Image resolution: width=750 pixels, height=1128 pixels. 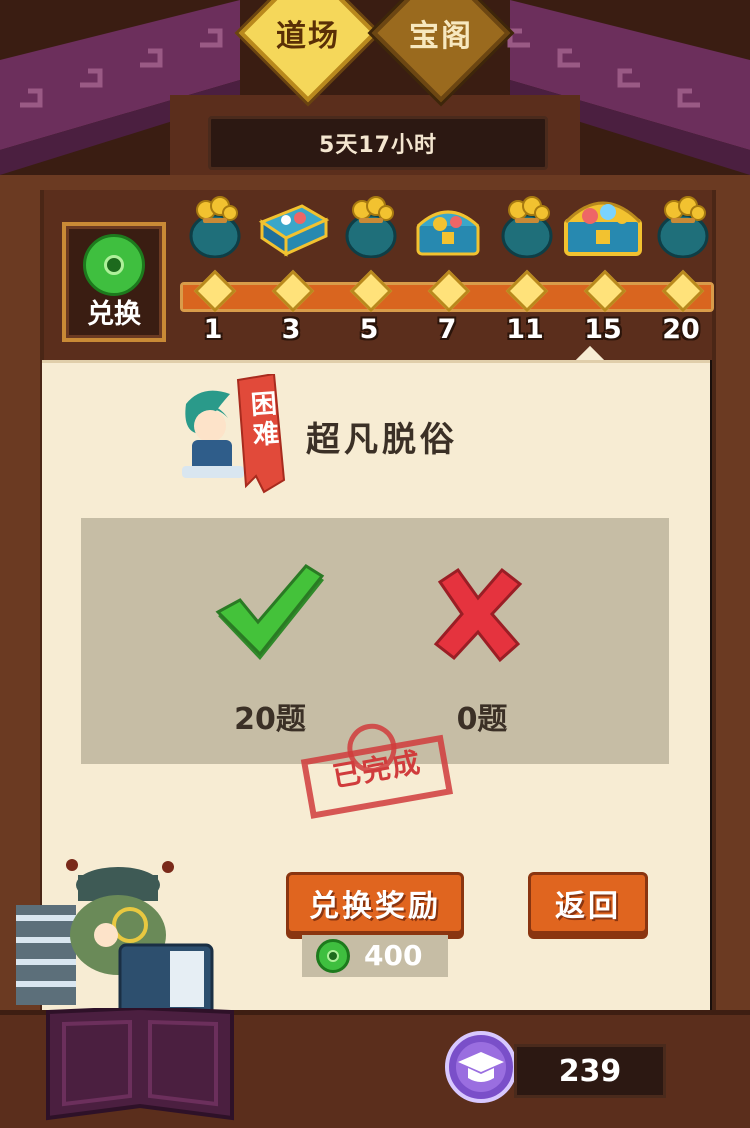 What do you see at coordinates (525, 329) in the screenshot?
I see `milestone-value: 11` at bounding box center [525, 329].